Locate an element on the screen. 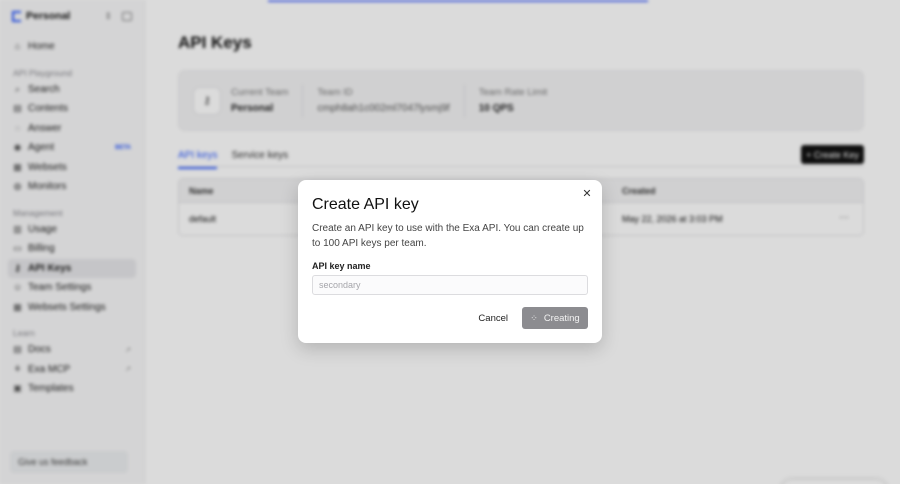  dialog-actions: Cancel ⁘ Creating is located at coordinates (533, 318).